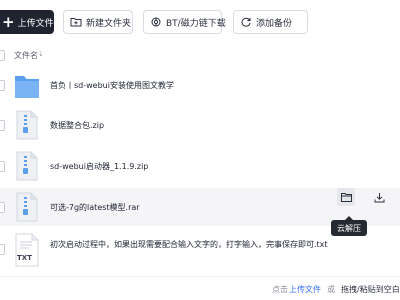  Describe the element at coordinates (305, 289) in the screenshot. I see `footer-upload-link: 上传文件` at that location.